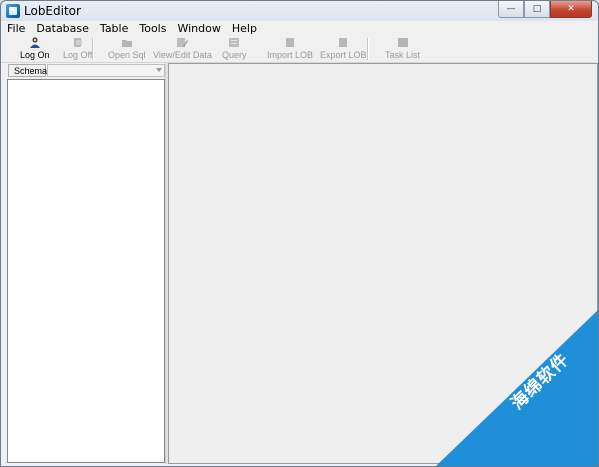 The image size is (599, 467). Describe the element at coordinates (343, 42) in the screenshot. I see `export-icon` at that location.